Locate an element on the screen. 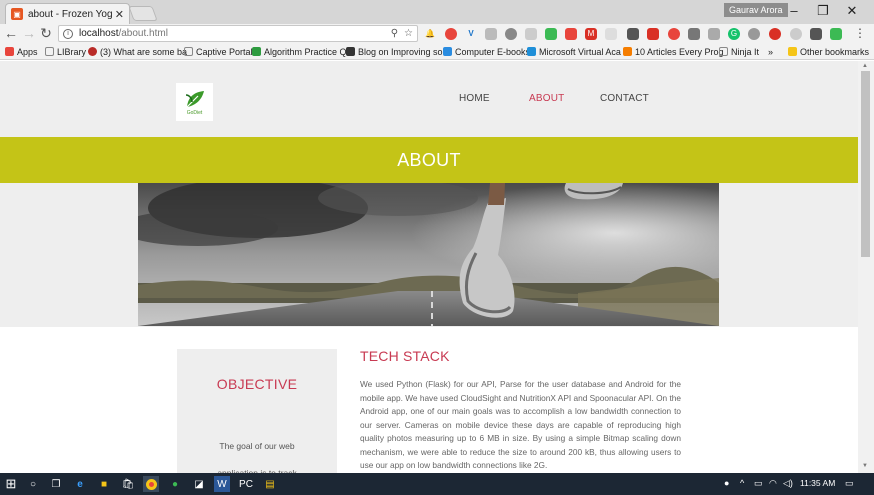 This screenshot has width=874, height=495. scroll-thumb is located at coordinates (865, 164).